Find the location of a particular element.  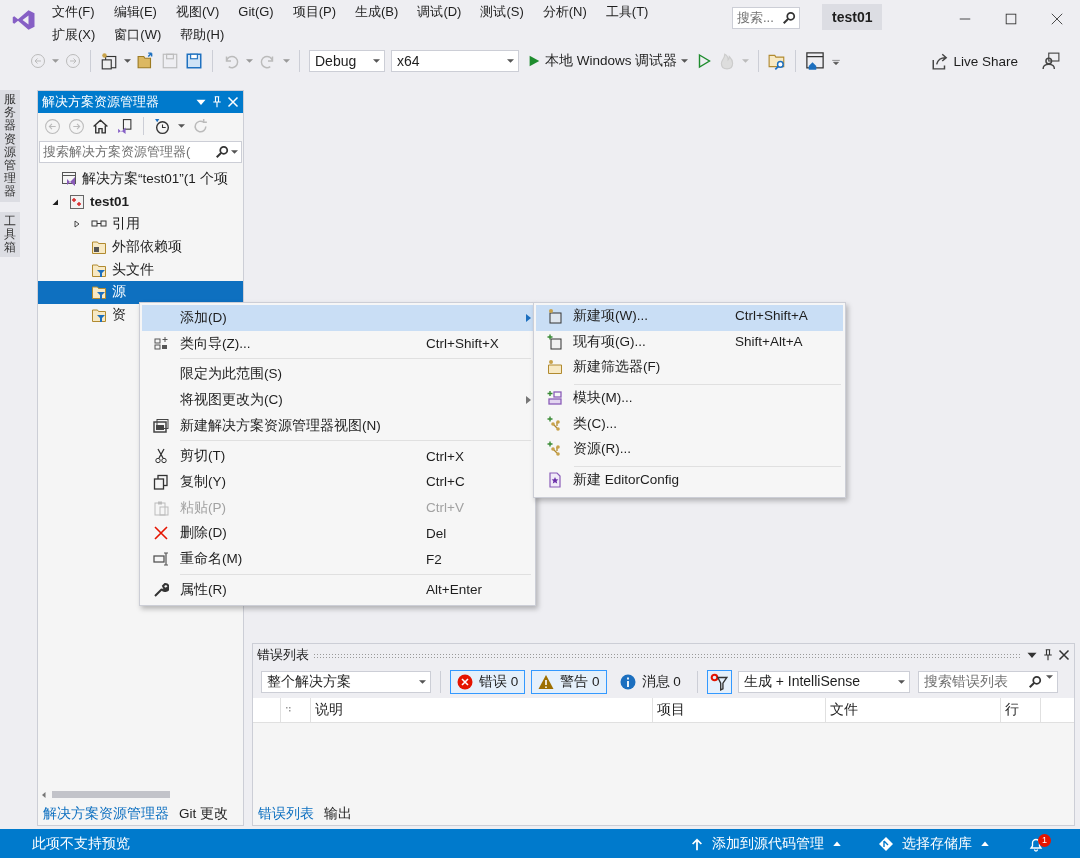

window-title: test01 is located at coordinates (852, 17).